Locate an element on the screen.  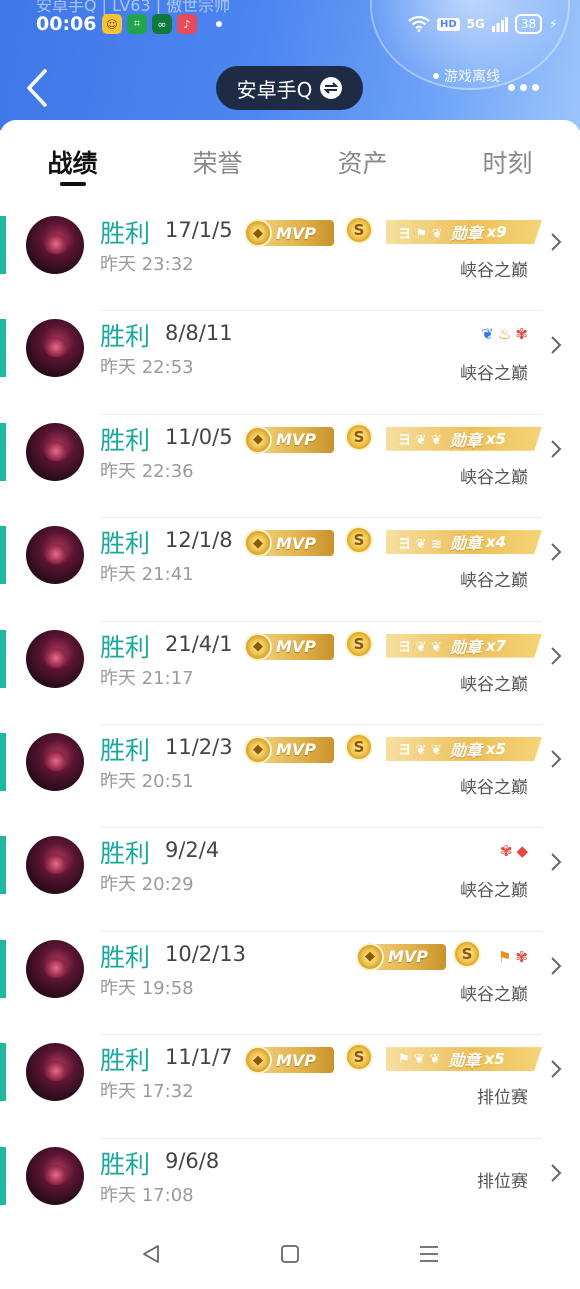
account-switcher: 安卓手Q is located at coordinates (289, 88).